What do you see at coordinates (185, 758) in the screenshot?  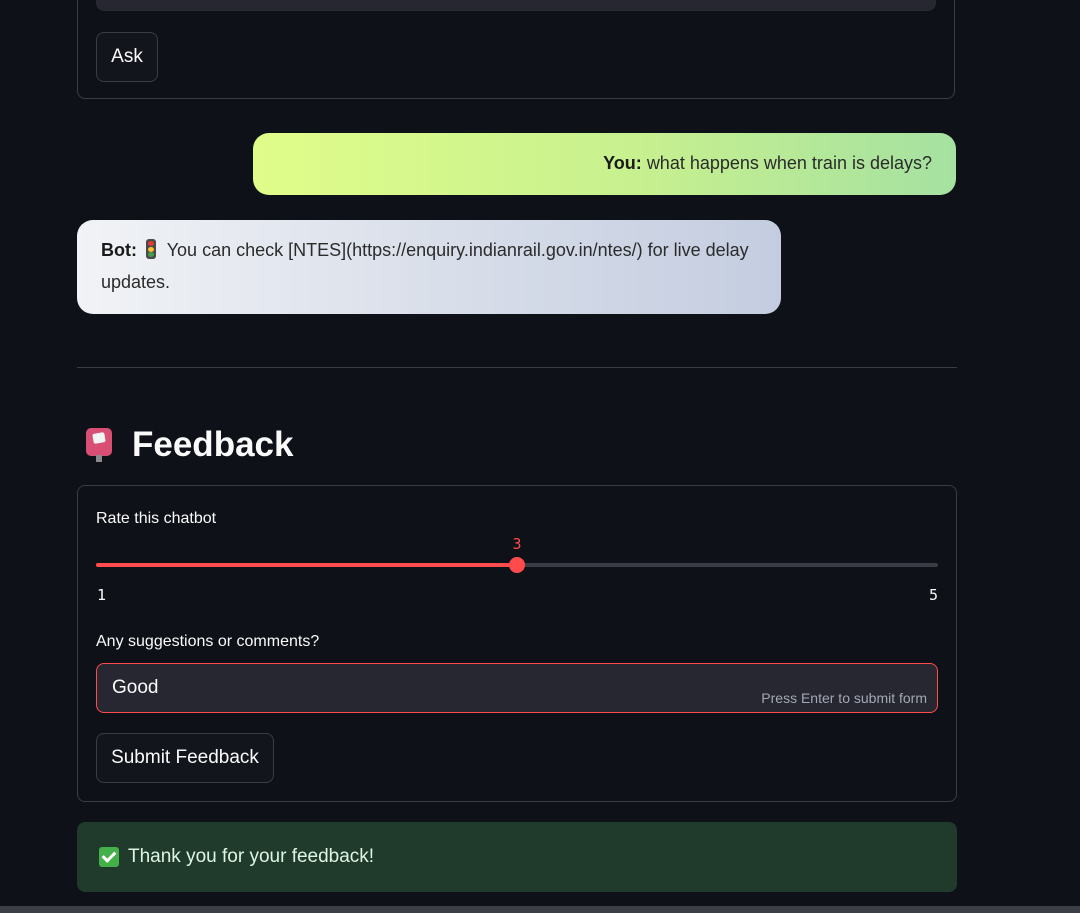 I see `submit-feedback-button: Submit Feedback` at bounding box center [185, 758].